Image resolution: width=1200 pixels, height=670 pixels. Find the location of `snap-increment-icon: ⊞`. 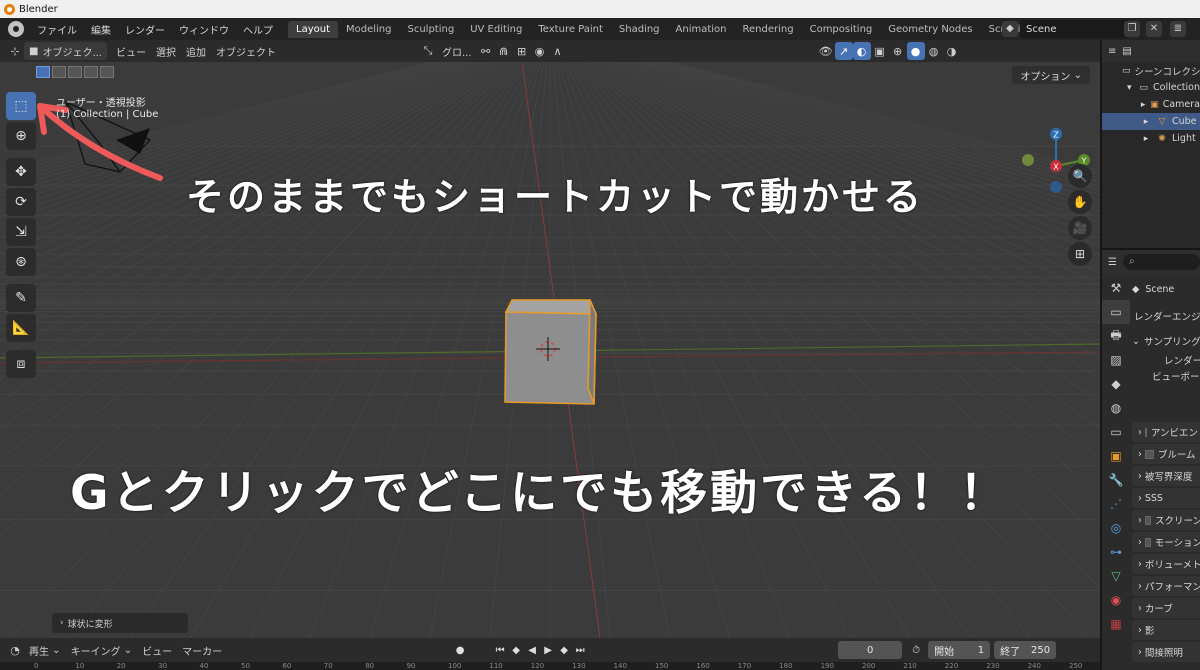

snap-increment-icon: ⊞ is located at coordinates (522, 51).